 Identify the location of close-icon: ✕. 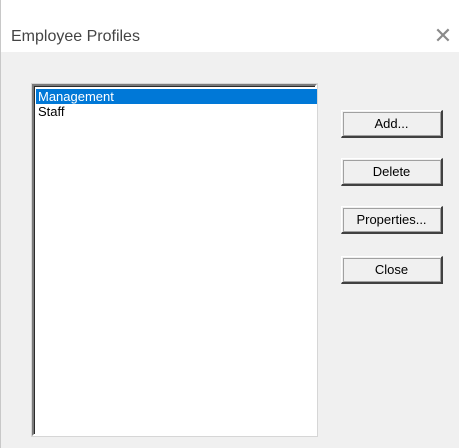
(443, 37).